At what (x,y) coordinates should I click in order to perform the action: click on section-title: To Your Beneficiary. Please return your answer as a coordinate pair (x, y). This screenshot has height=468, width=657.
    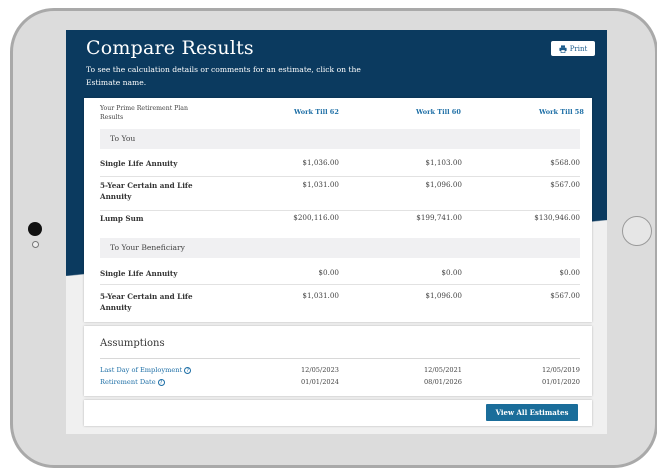
    Looking at the image, I should click on (147, 247).